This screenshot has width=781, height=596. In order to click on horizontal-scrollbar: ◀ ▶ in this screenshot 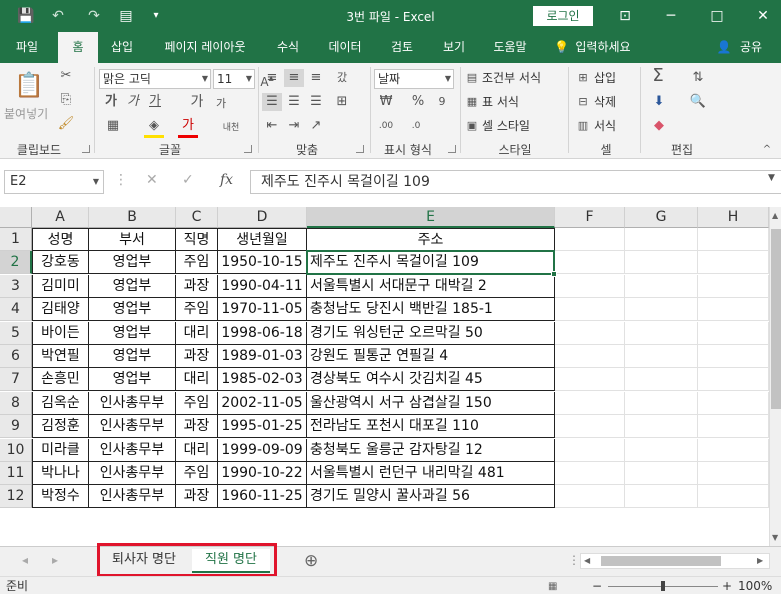, I will do `click(675, 561)`.